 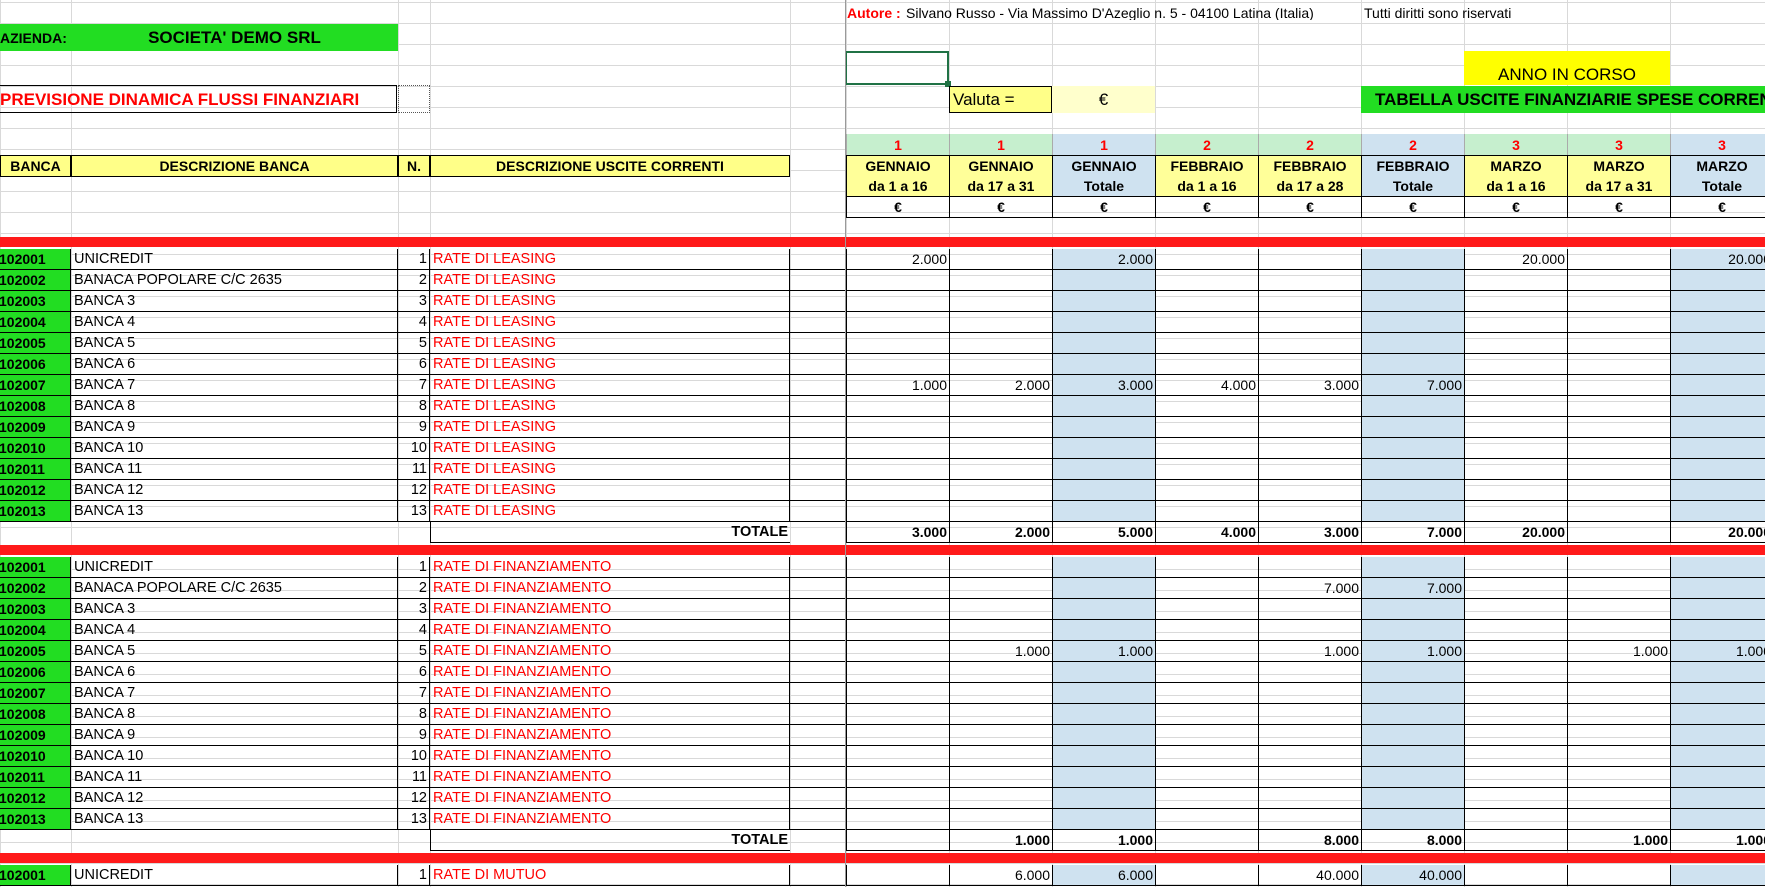 What do you see at coordinates (897, 68) in the screenshot?
I see `selected-cell` at bounding box center [897, 68].